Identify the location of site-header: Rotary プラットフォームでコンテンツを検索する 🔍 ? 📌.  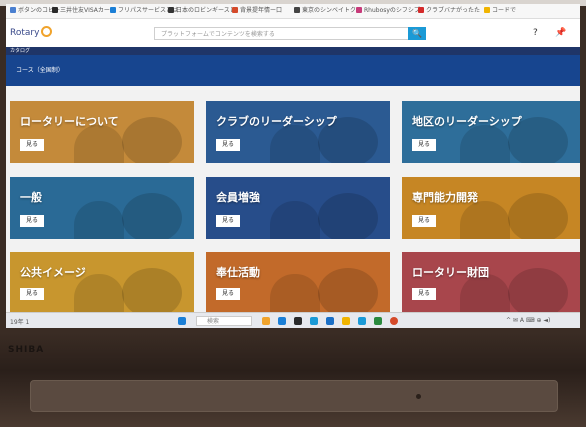
(293, 33).